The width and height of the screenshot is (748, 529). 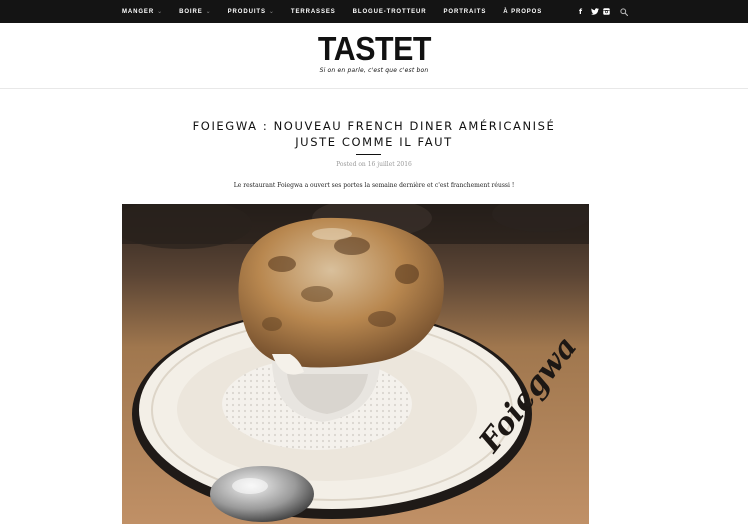 I want to click on twitter-icon, so click(x=595, y=11).